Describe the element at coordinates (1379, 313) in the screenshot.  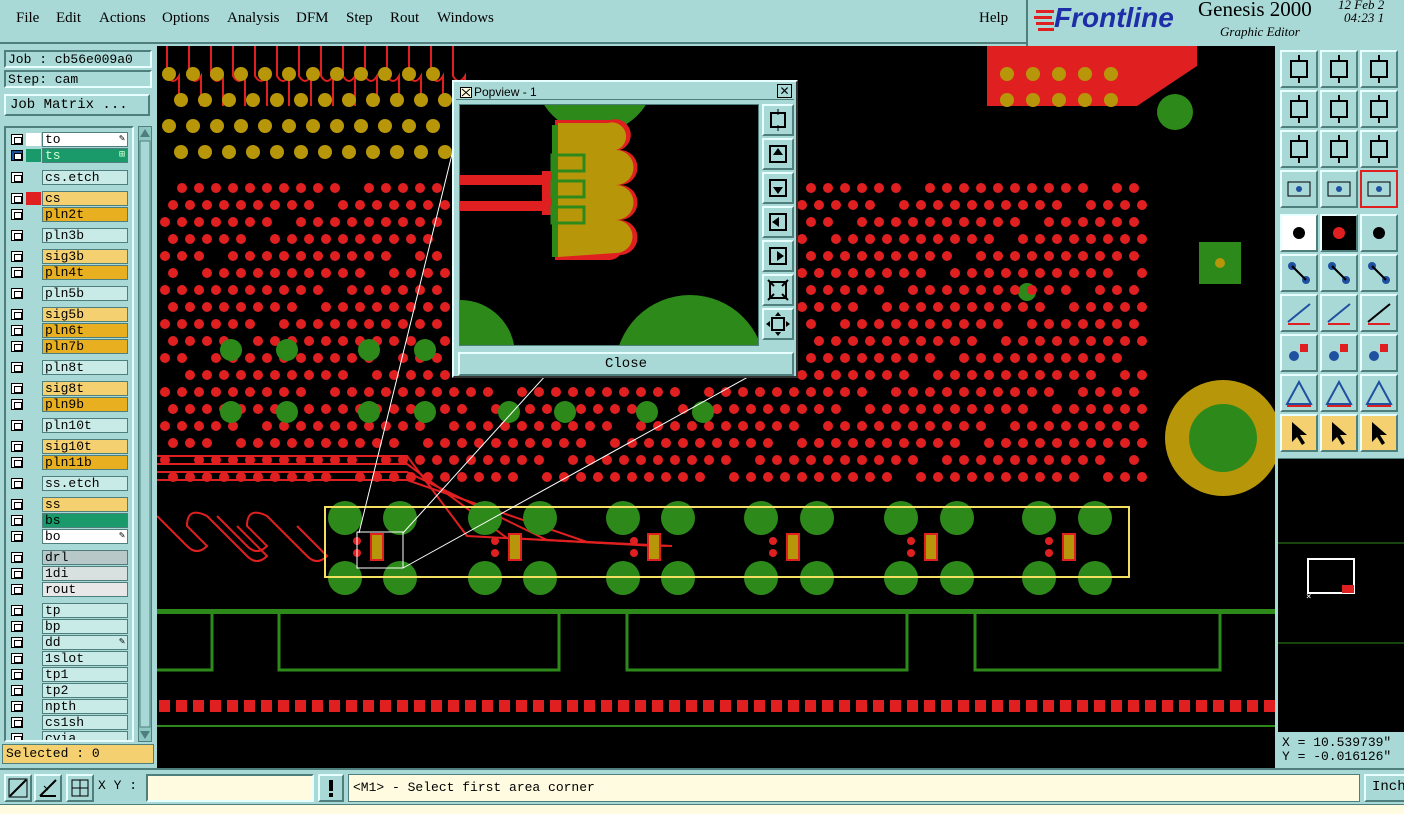
I see `arc-icon` at that location.